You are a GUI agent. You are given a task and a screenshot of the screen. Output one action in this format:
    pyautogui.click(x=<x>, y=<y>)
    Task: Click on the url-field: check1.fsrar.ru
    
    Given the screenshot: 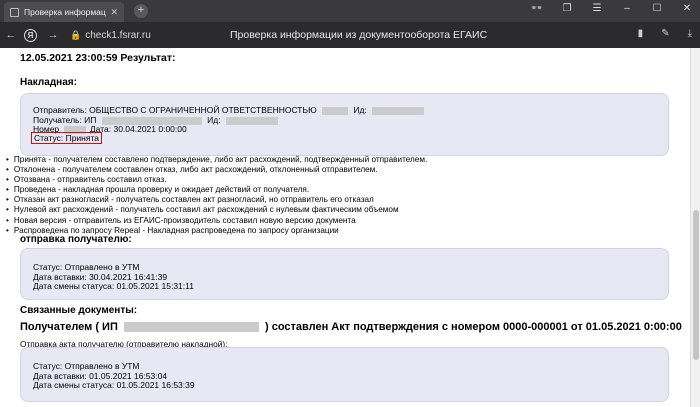 What is the action you would take?
    pyautogui.click(x=140, y=35)
    